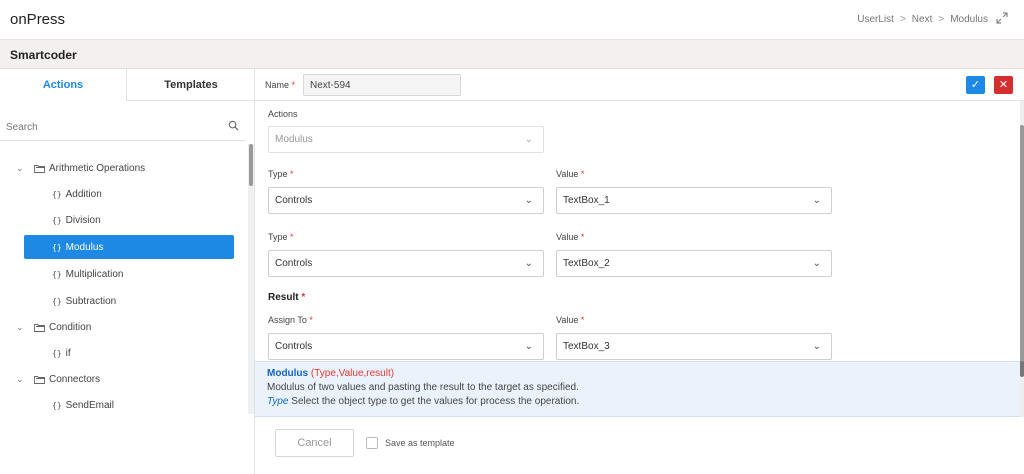 The width and height of the screenshot is (1024, 474). What do you see at coordinates (875, 19) in the screenshot?
I see `breadcrumb-item-userlist: UserList` at bounding box center [875, 19].